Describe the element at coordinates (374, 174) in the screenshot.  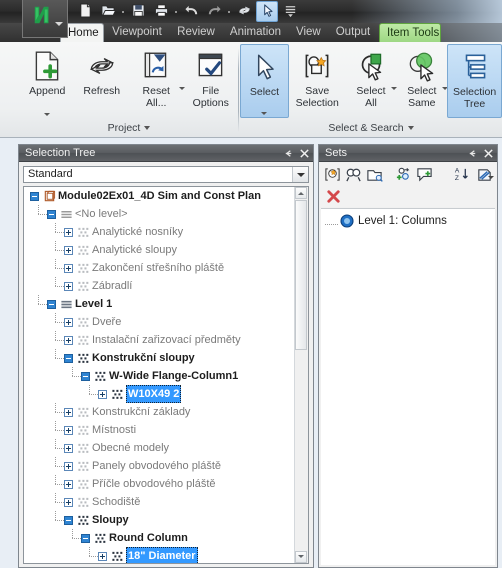
I see `import-export-search-button` at that location.